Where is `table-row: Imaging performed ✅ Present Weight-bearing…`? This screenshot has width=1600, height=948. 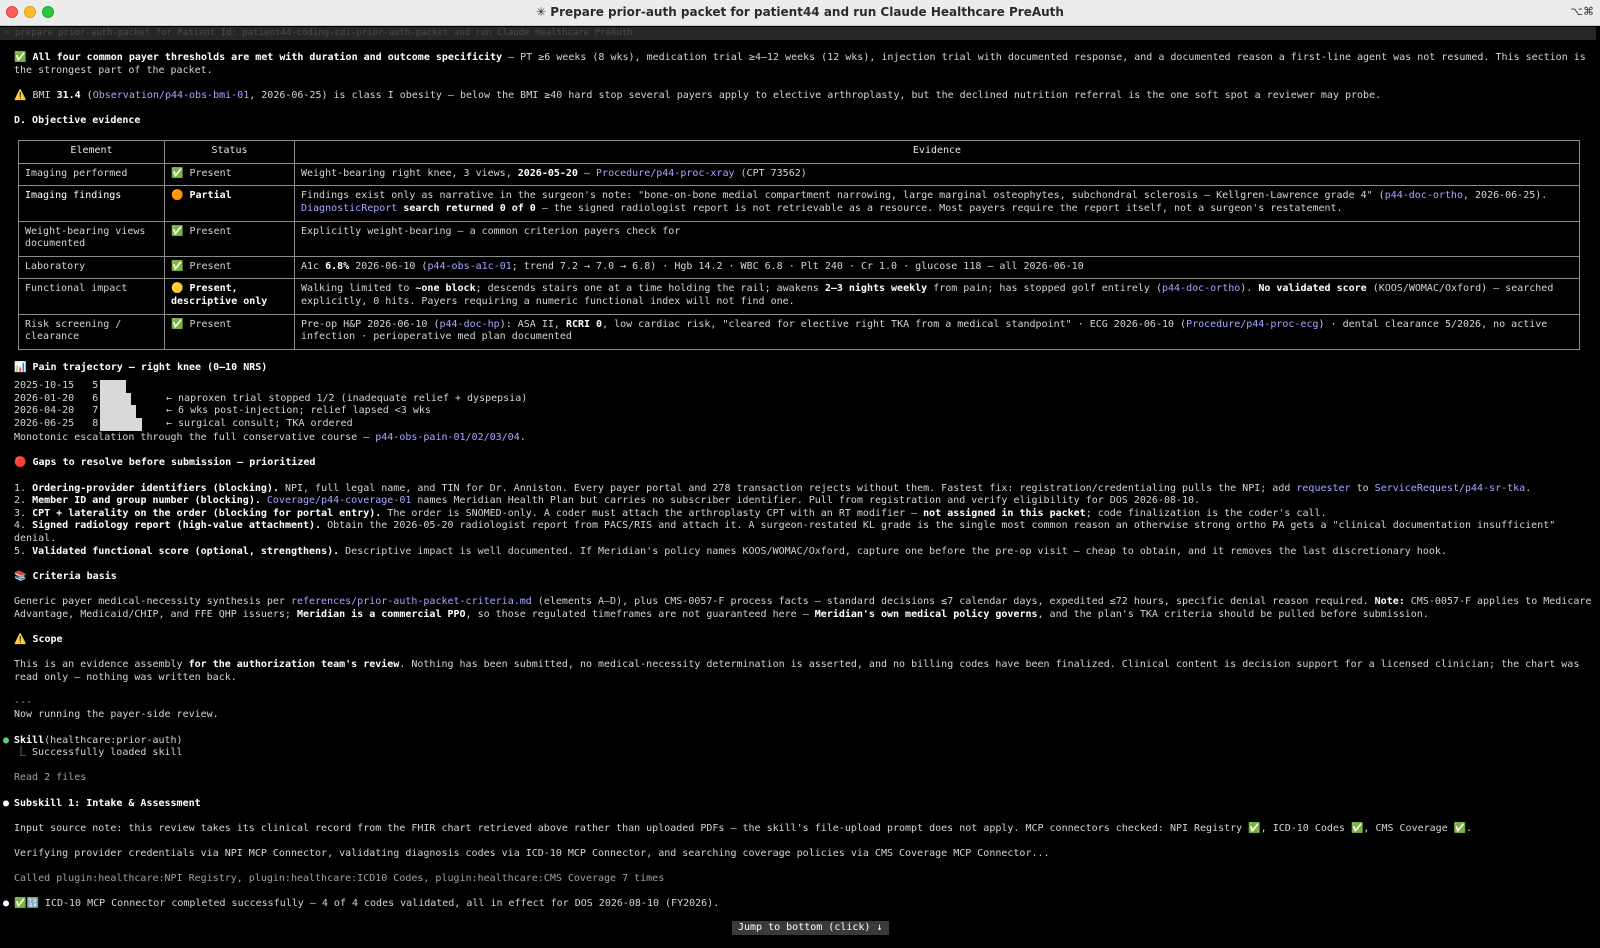
table-row: Imaging performed ✅ Present Weight-bearing… is located at coordinates (799, 174).